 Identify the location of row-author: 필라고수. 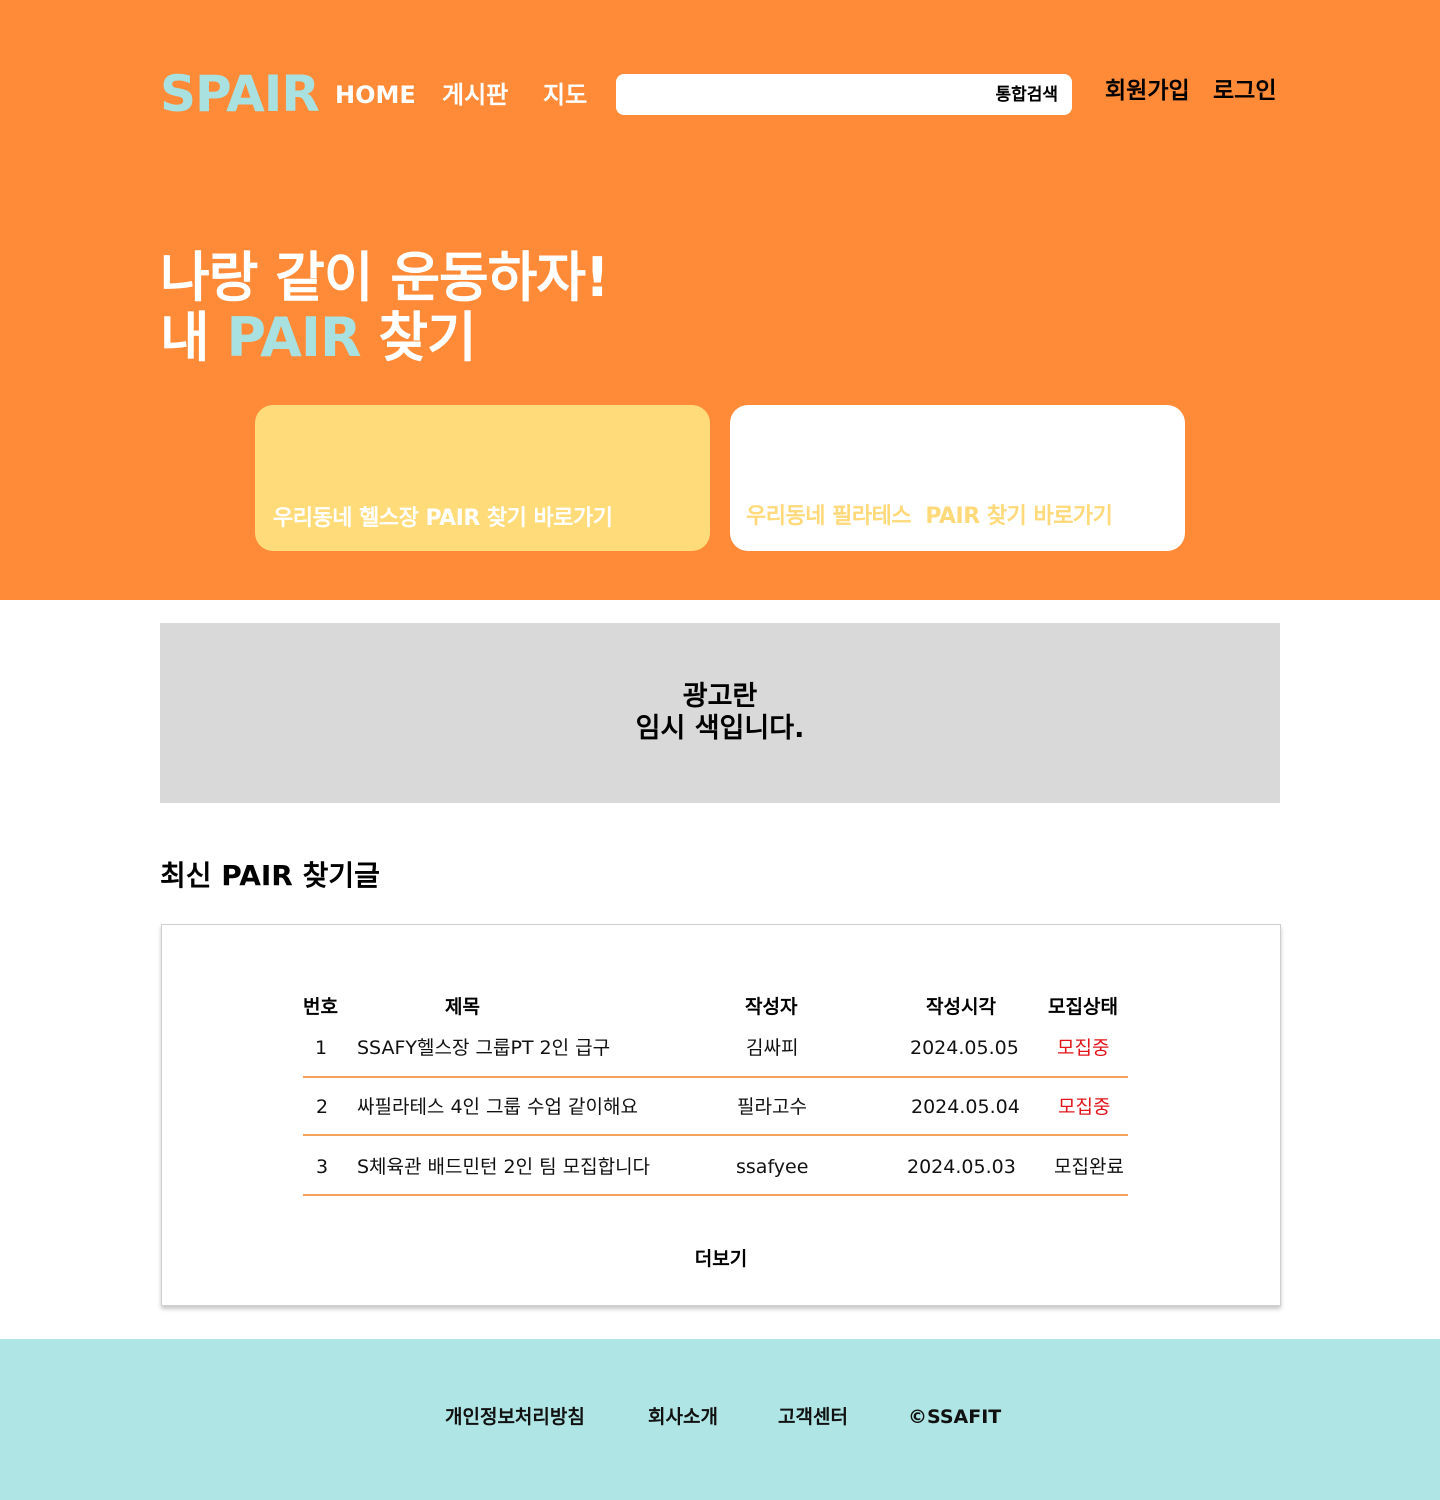
(772, 1107).